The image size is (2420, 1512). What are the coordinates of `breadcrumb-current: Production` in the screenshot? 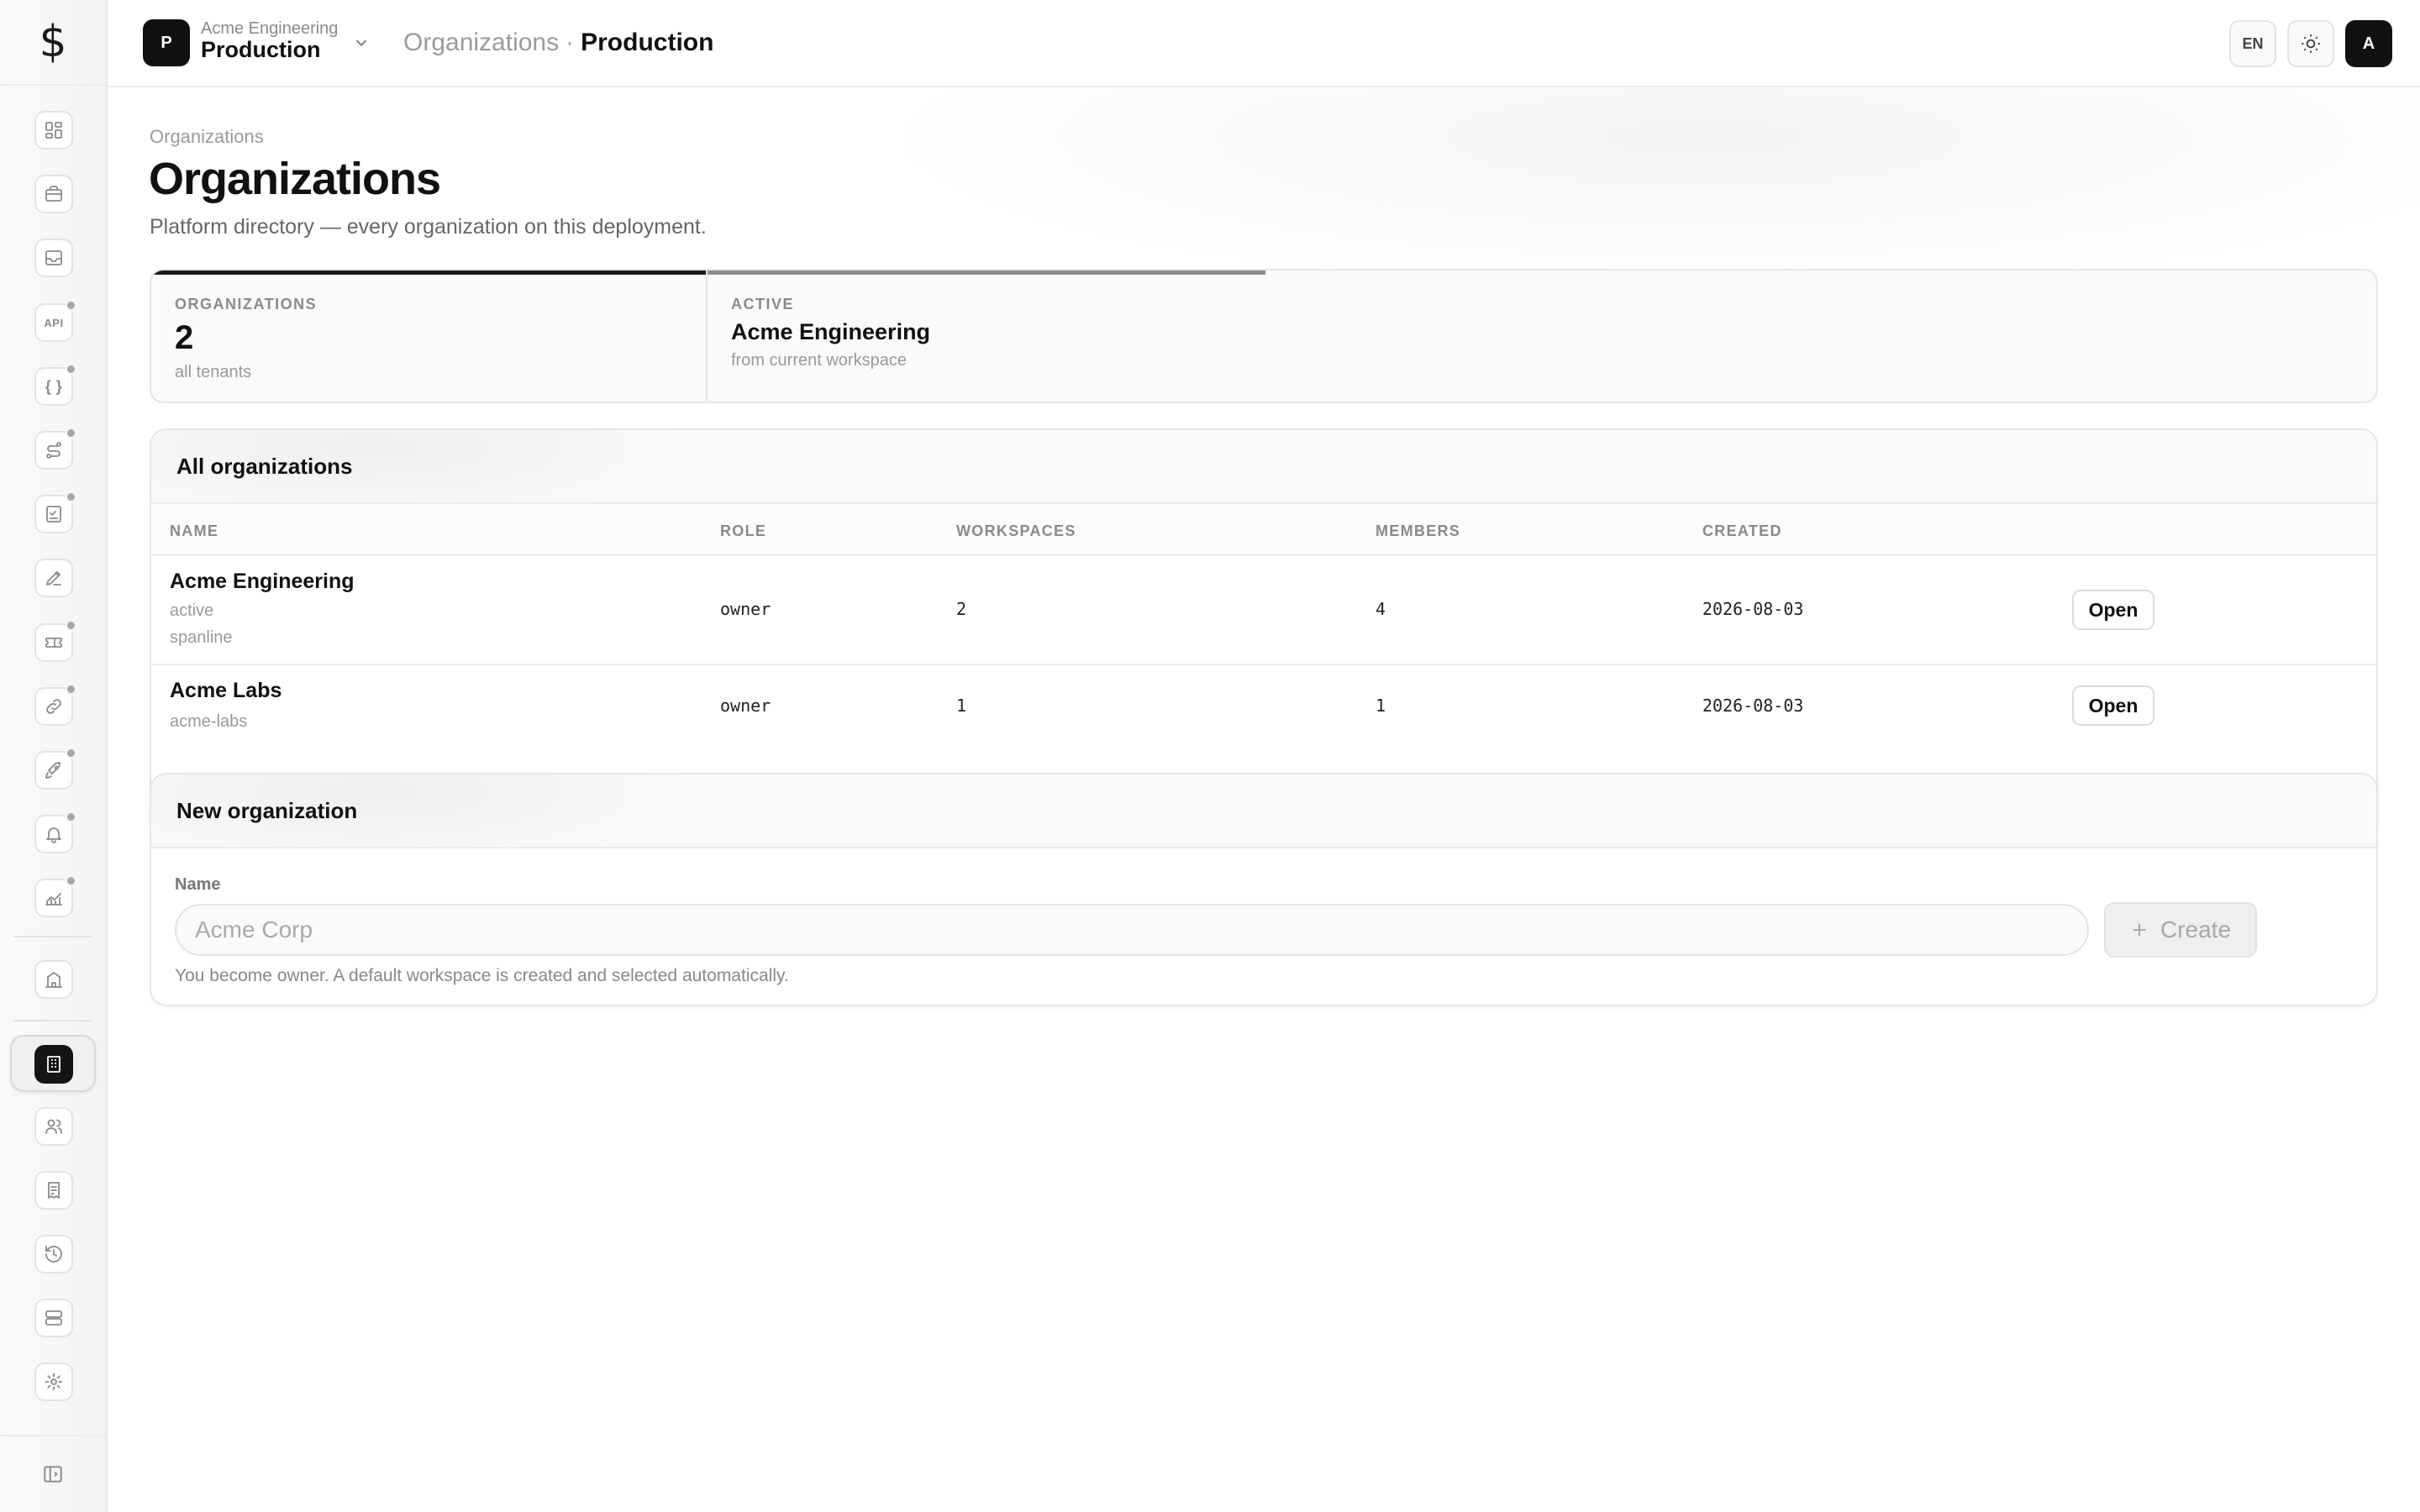 It's located at (647, 42).